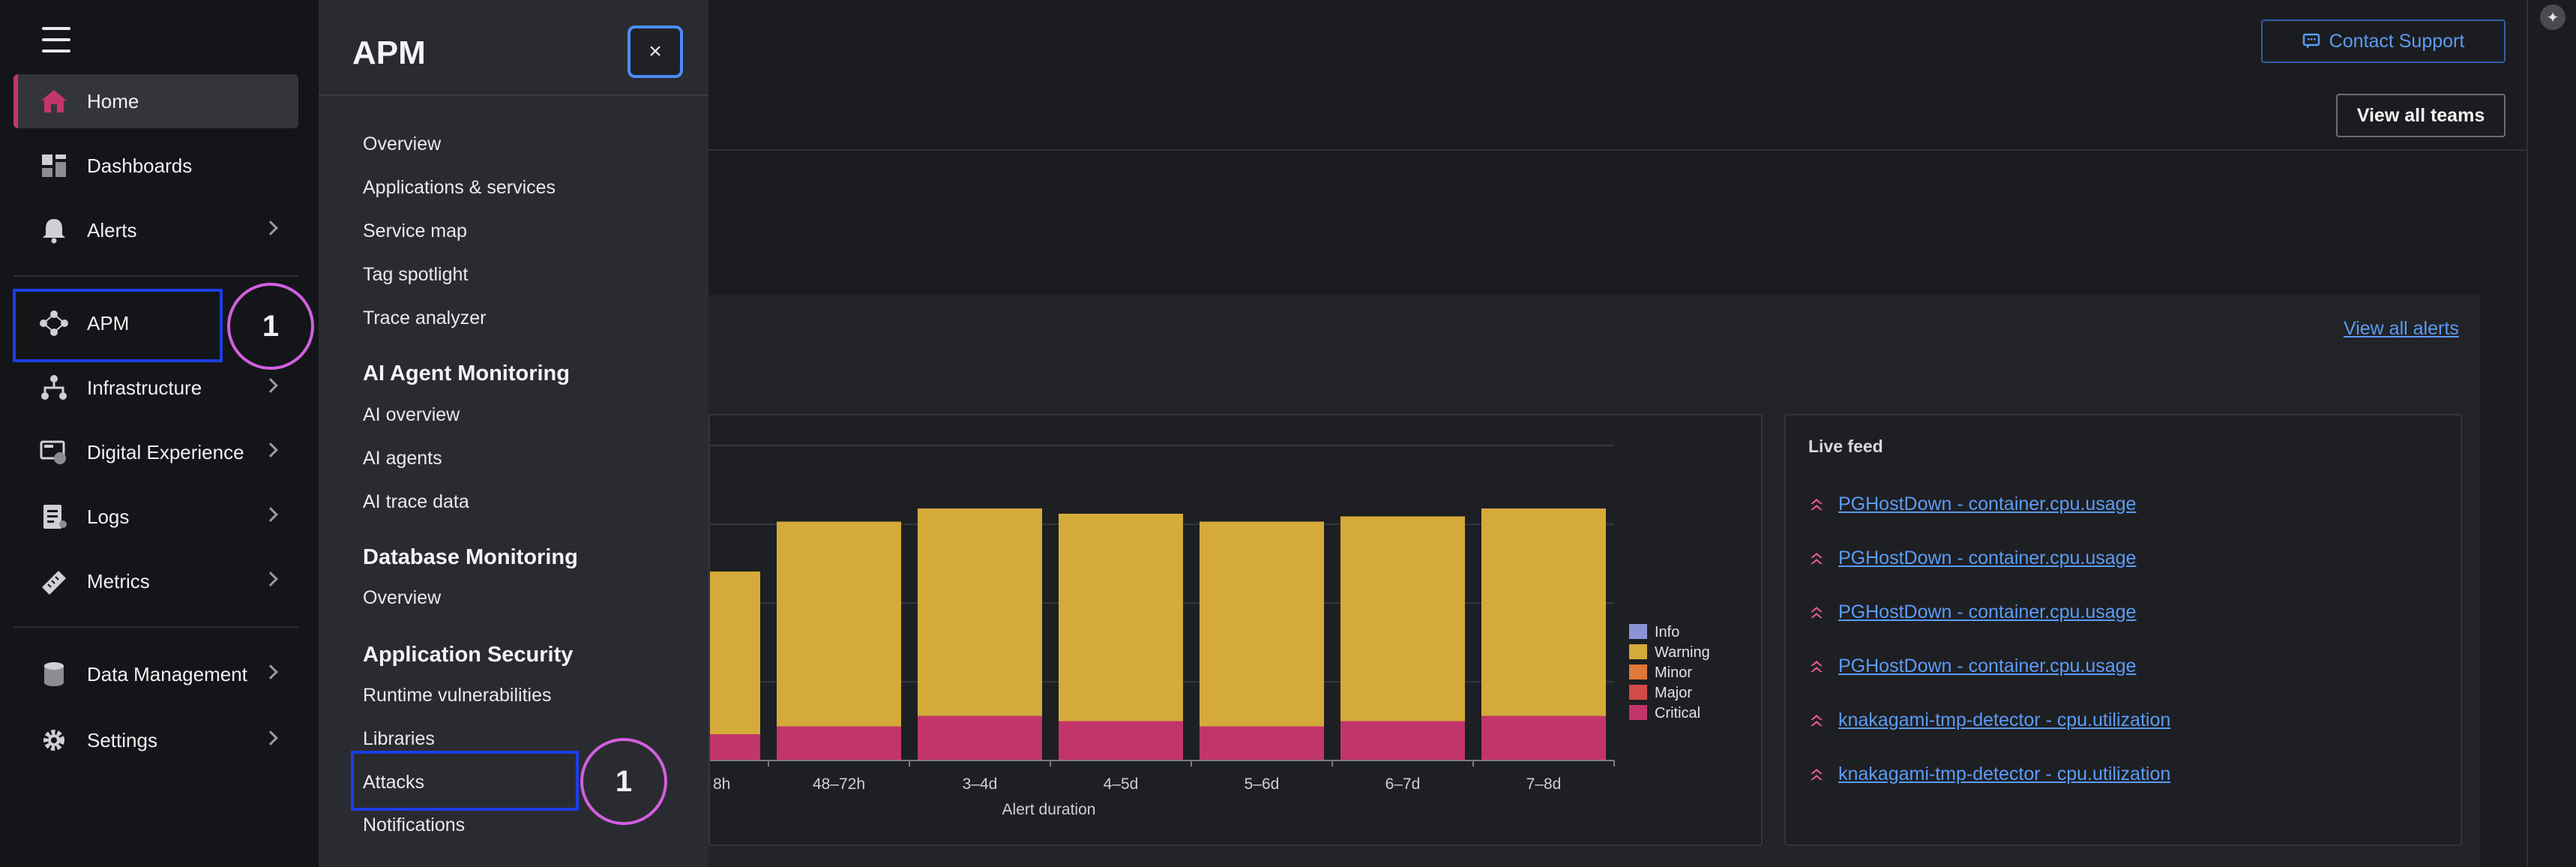  What do you see at coordinates (416, 502) in the screenshot?
I see `menu-link-ai-trace-data: AI trace data` at bounding box center [416, 502].